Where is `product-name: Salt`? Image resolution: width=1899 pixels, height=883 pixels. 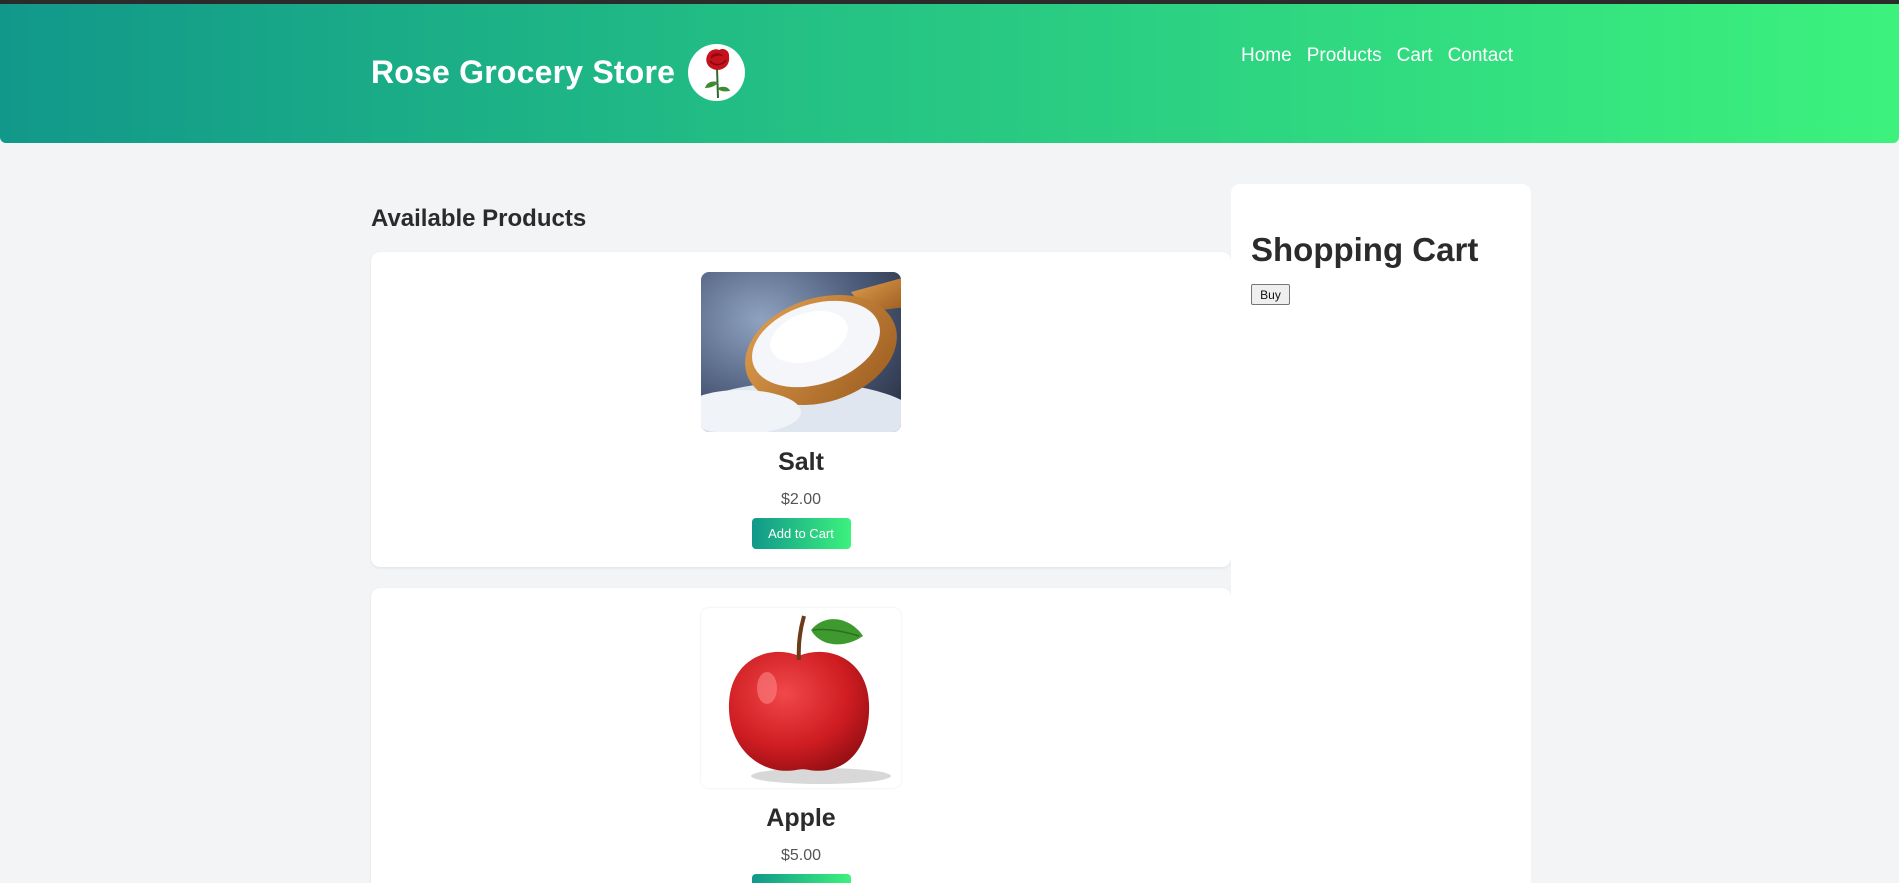
product-name: Salt is located at coordinates (801, 462).